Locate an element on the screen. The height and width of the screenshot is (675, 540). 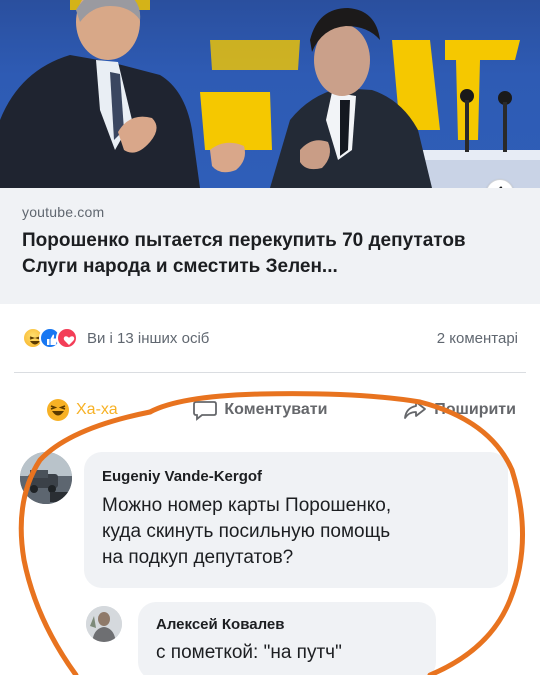
comment-text-line: куда скинуть посильную помощь is located at coordinates (246, 531).